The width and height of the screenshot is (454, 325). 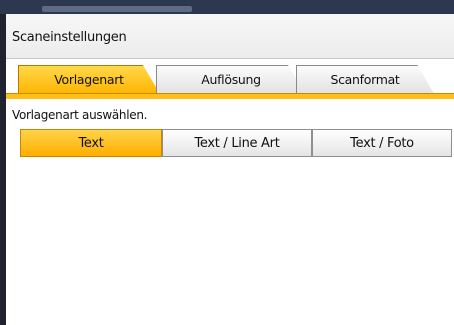 I want to click on title-bar: Scaneinstellungen, so click(x=230, y=36).